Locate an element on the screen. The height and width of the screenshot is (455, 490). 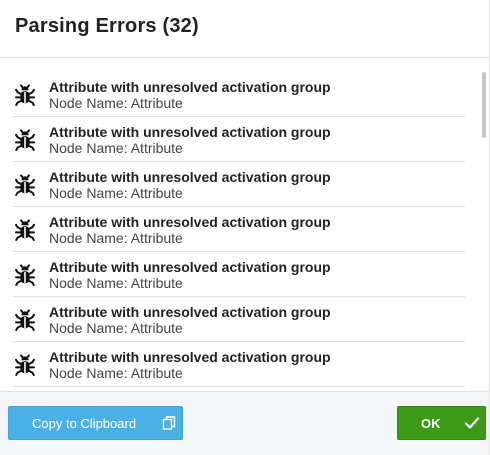
scrollbar-thumb is located at coordinates (484, 105).